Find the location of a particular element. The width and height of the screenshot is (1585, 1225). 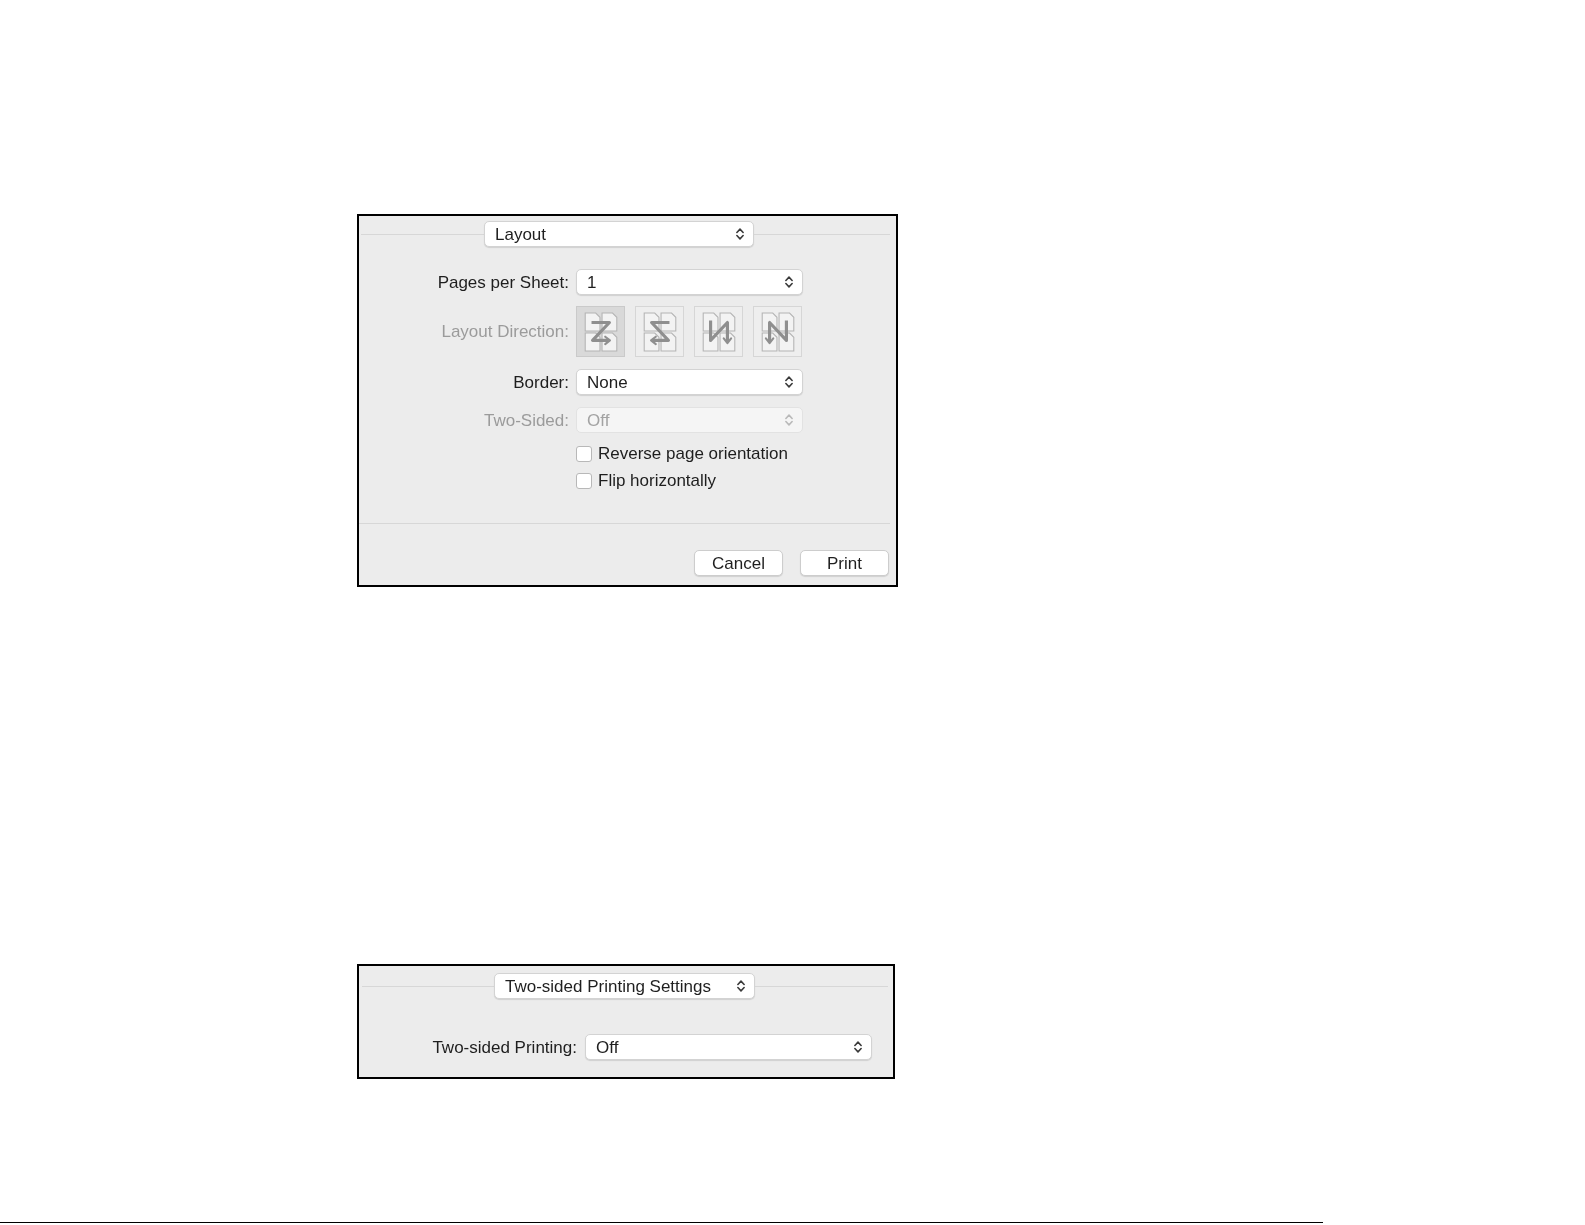

panel-dropdown: Two-sided Printing Settings is located at coordinates (624, 986).